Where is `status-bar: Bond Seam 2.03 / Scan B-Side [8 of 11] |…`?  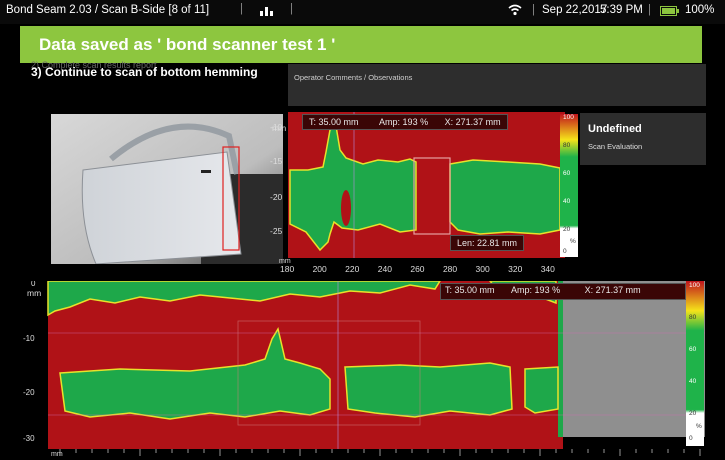 status-bar: Bond Seam 2.03 / Scan B-Side [8 of 11] |… is located at coordinates (362, 12).